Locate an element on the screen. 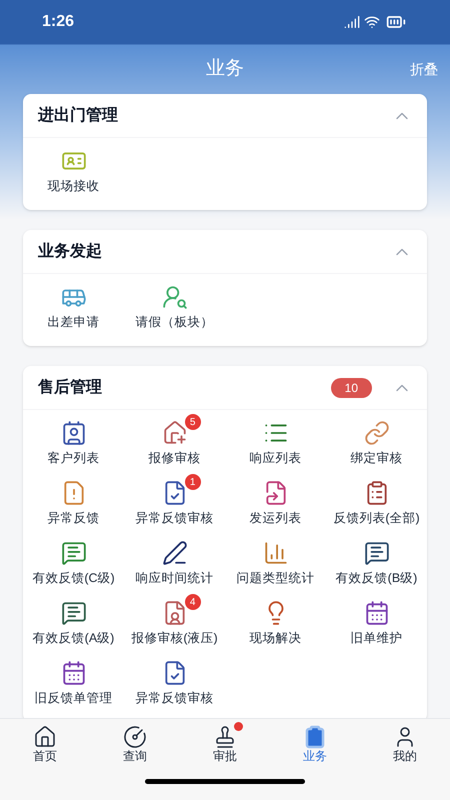  feature-item: 响应列表 is located at coordinates (275, 448).